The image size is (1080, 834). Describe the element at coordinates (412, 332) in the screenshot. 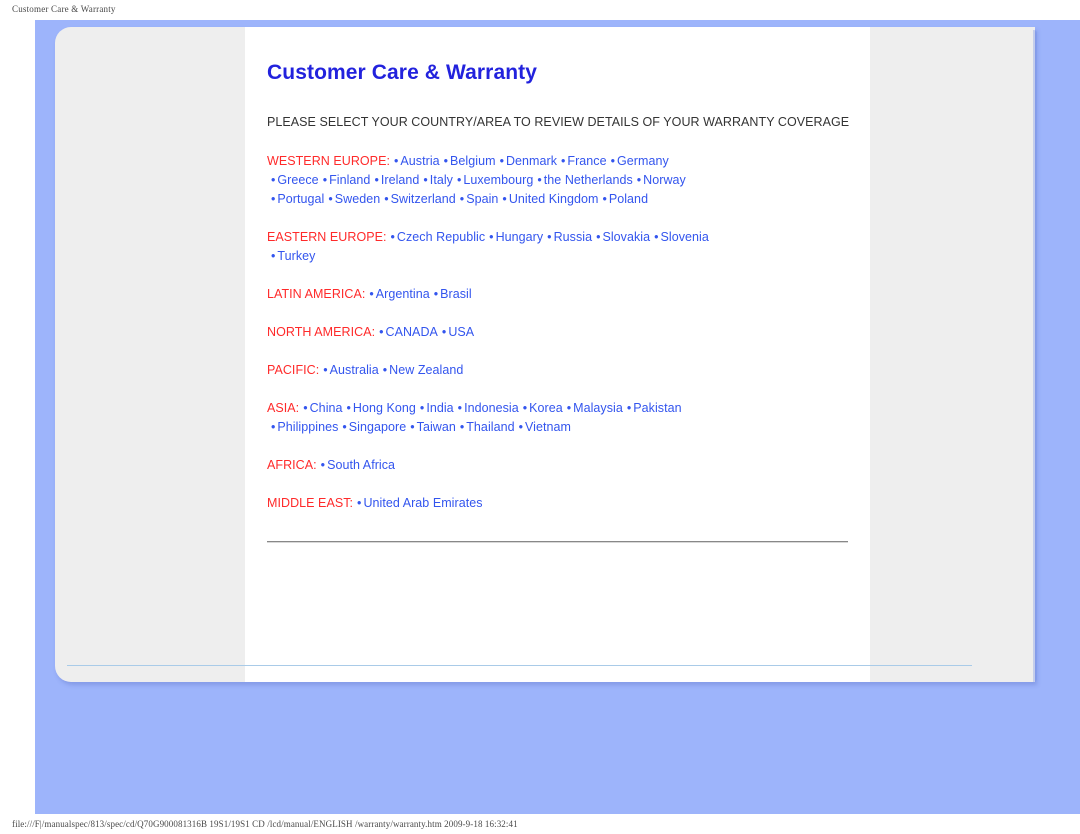

I see `country-link-canada: CANADA` at that location.